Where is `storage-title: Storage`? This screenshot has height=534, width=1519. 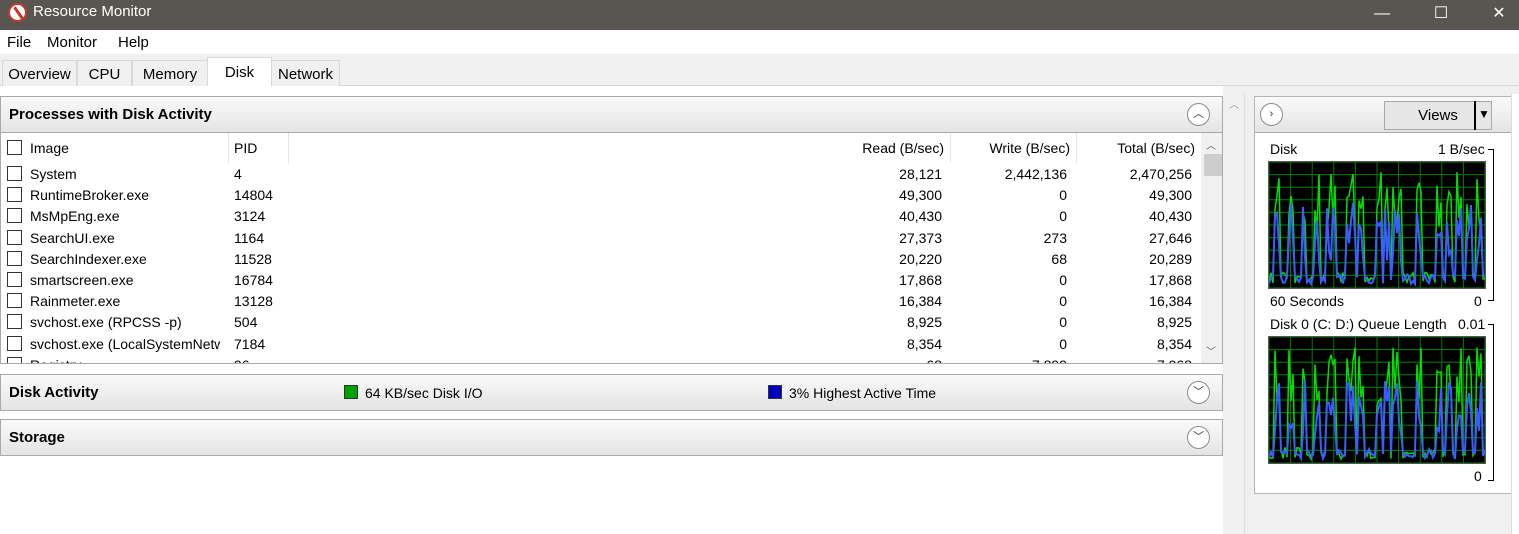 storage-title: Storage is located at coordinates (37, 437).